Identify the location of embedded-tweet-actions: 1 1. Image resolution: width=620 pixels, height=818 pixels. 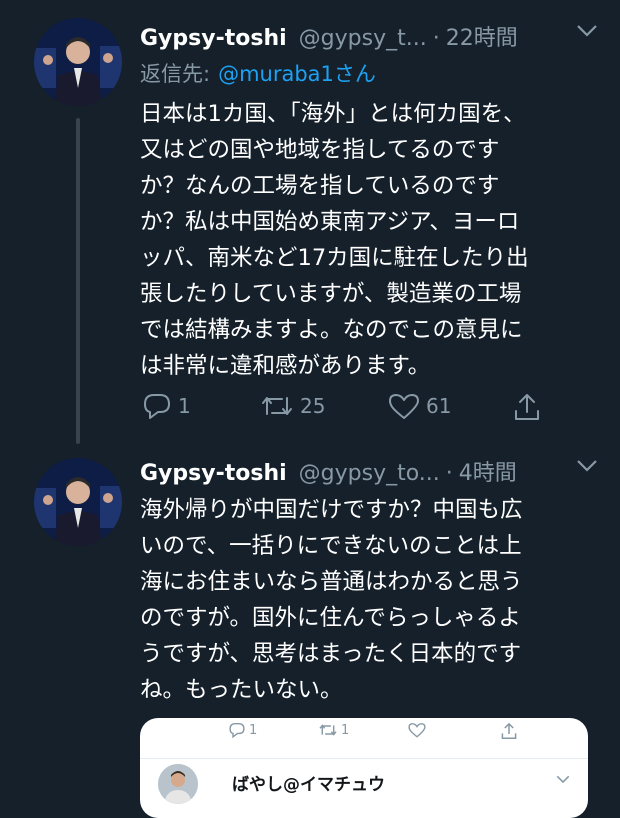
(364, 735).